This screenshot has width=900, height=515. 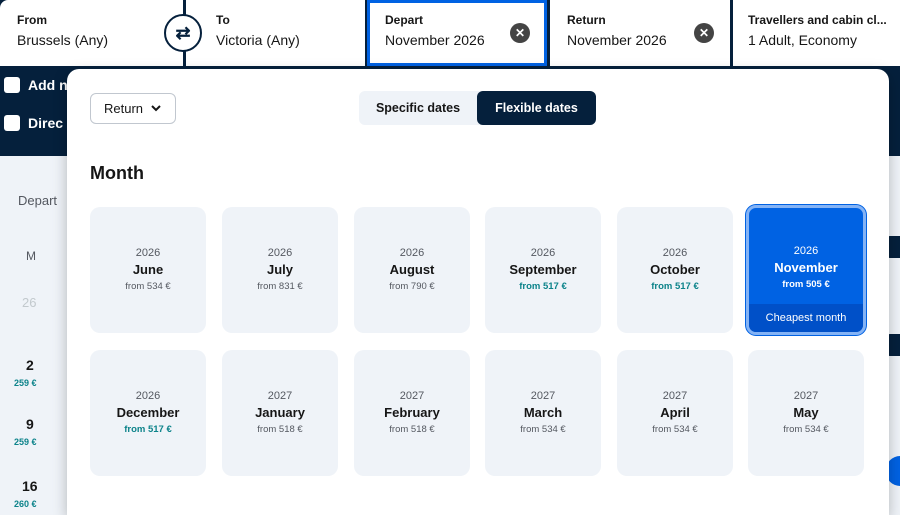 I want to click on bg-day: 9, so click(x=30, y=424).